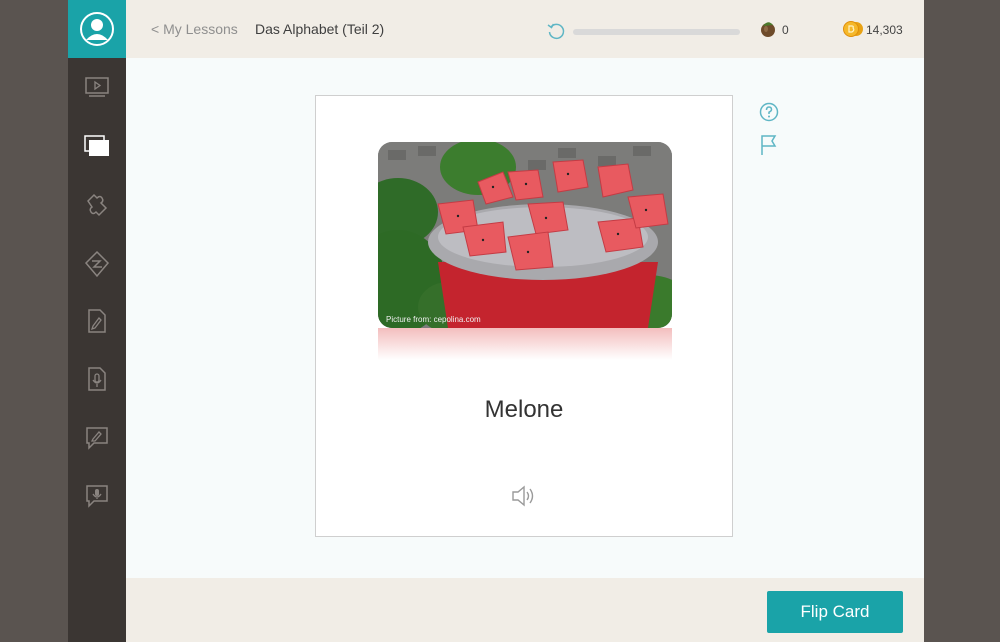  I want to click on speaking-icon, so click(97, 496).